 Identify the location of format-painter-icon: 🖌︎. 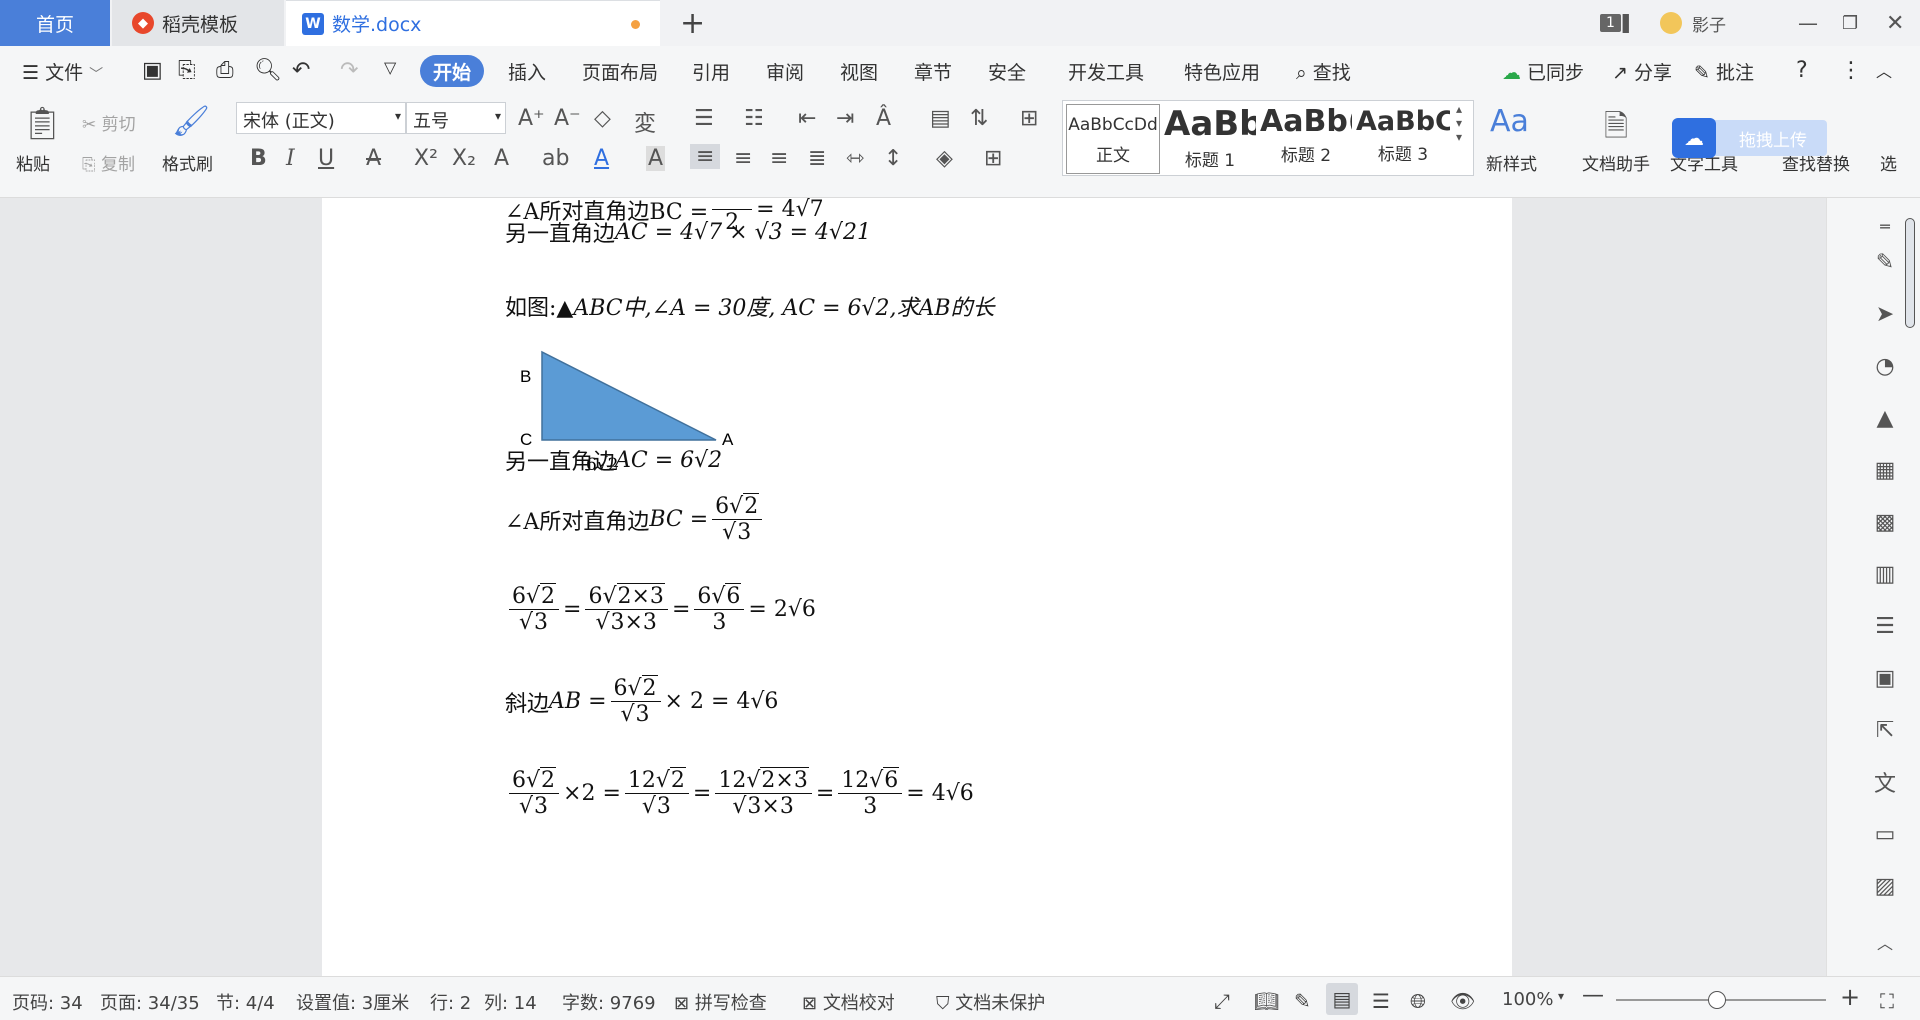
(191, 121).